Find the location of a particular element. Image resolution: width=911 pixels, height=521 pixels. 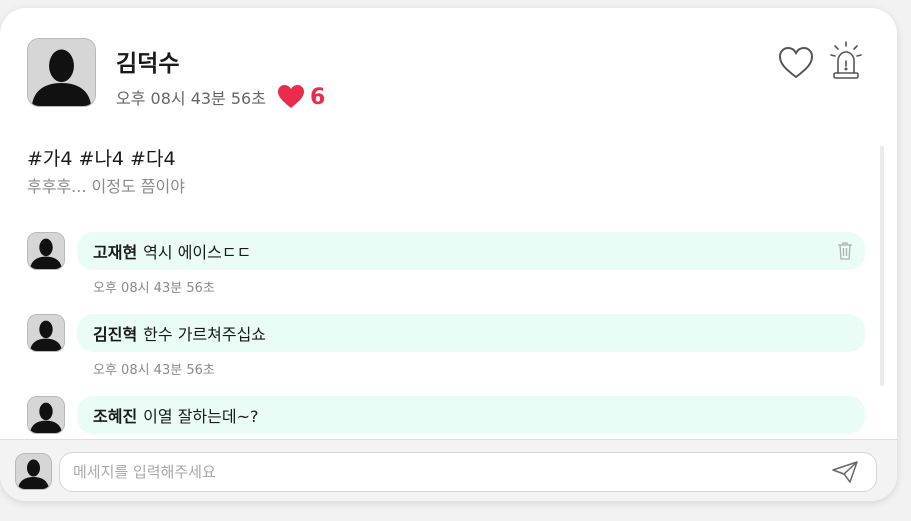

post-content: 후후후... 이정도 쯤이야 is located at coordinates (106, 186).